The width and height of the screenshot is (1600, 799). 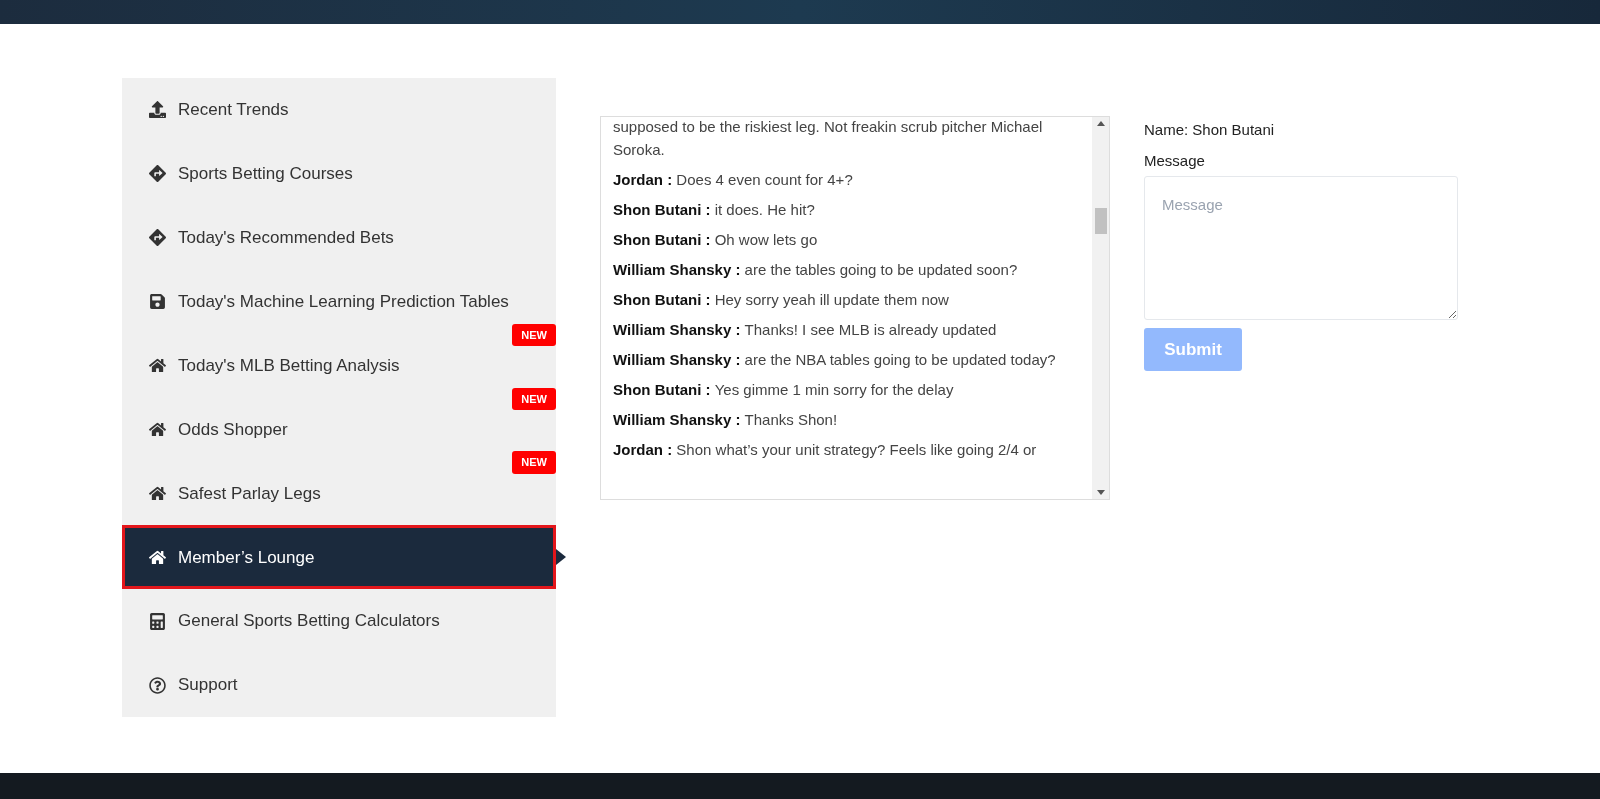 What do you see at coordinates (1210, 130) in the screenshot?
I see `name-label: Name: Shon Butani` at bounding box center [1210, 130].